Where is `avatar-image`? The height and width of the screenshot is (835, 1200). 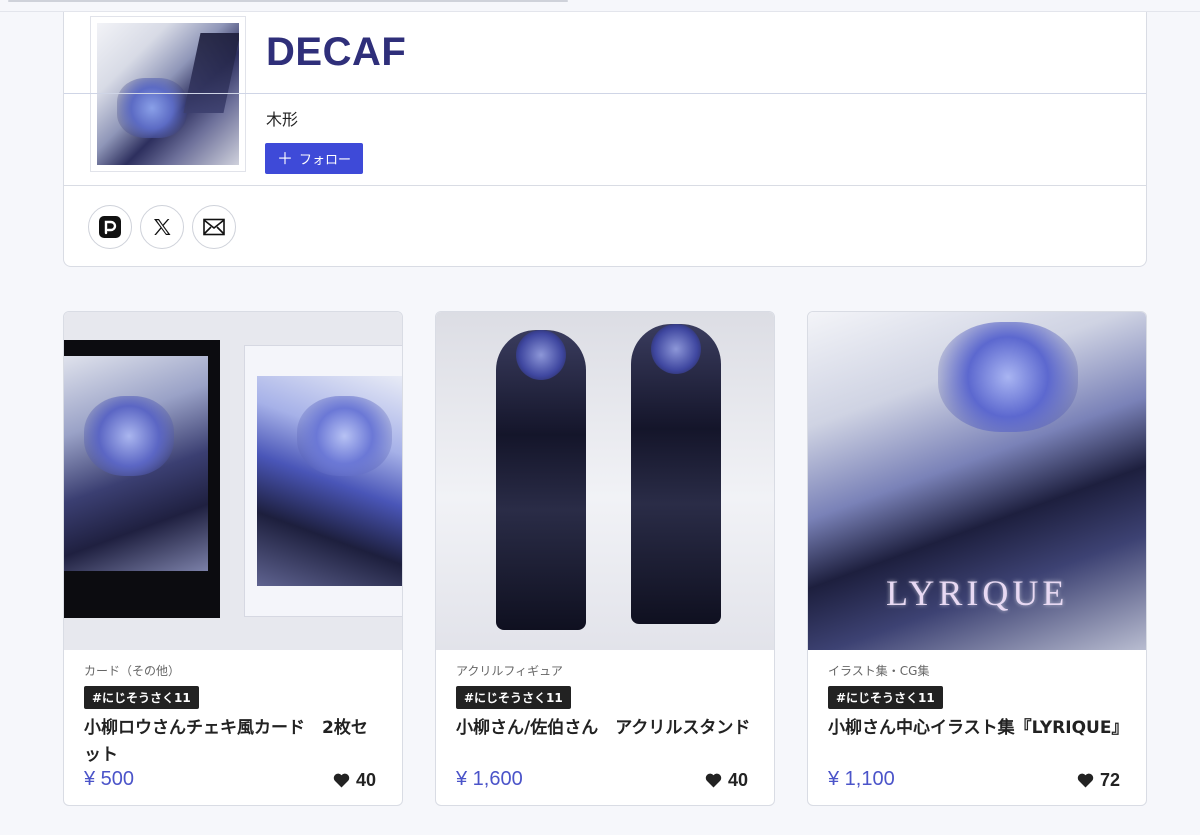
avatar-image is located at coordinates (168, 94).